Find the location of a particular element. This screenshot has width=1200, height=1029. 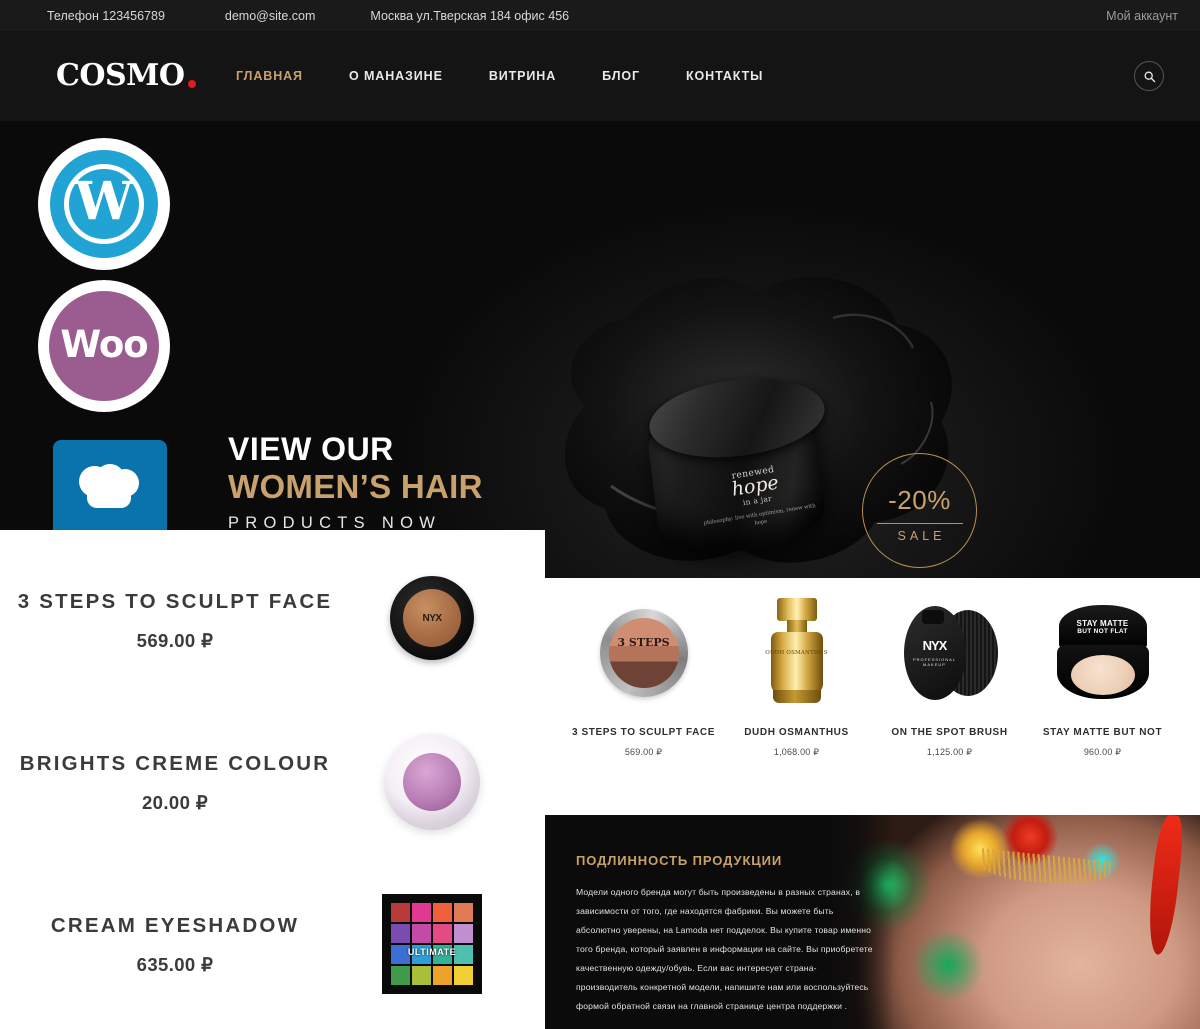

sale-percent: -20% is located at coordinates (919, 499).